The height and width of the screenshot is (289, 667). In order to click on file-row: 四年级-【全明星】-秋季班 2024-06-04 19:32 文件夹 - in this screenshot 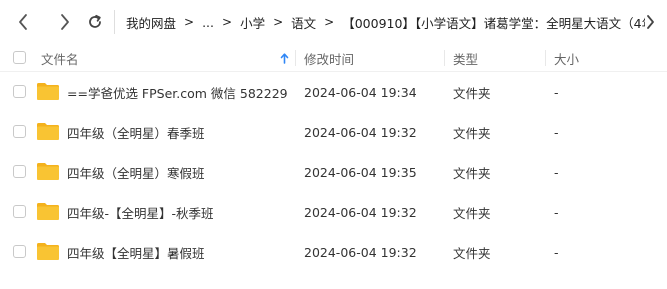, I will do `click(333, 212)`.